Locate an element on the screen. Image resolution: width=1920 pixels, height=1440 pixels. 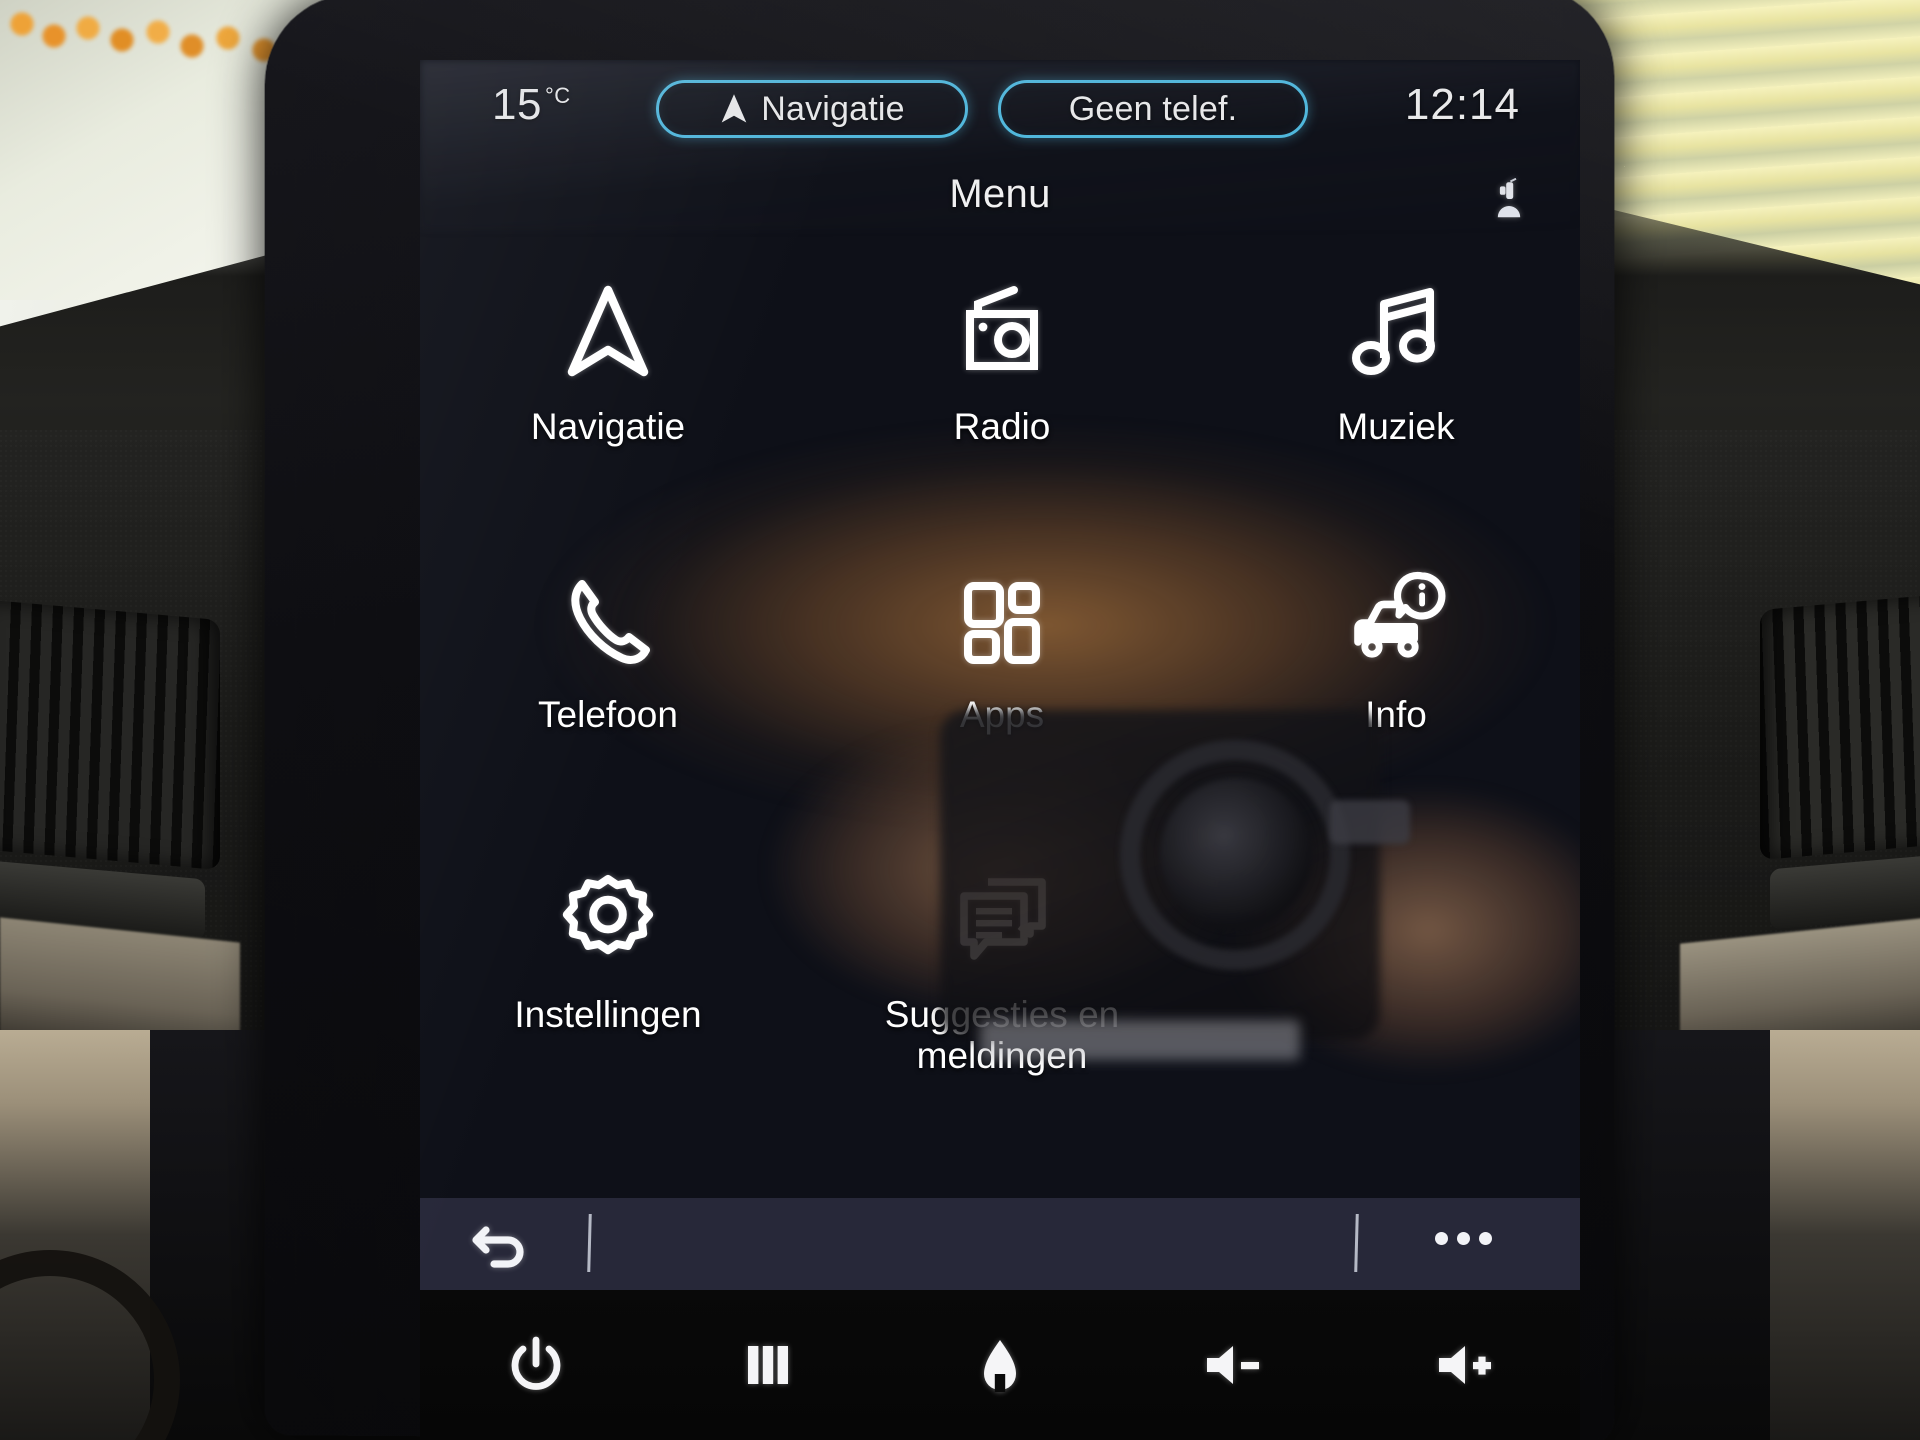
menu-item-label: Navigatie is located at coordinates (608, 426).